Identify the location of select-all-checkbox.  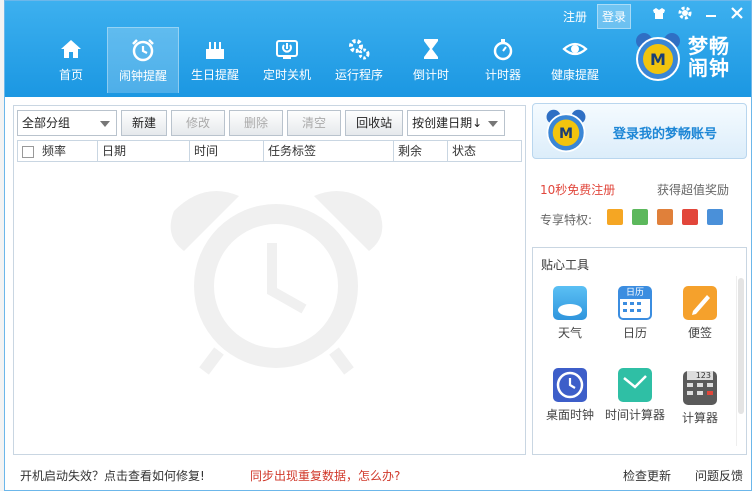
(28, 151).